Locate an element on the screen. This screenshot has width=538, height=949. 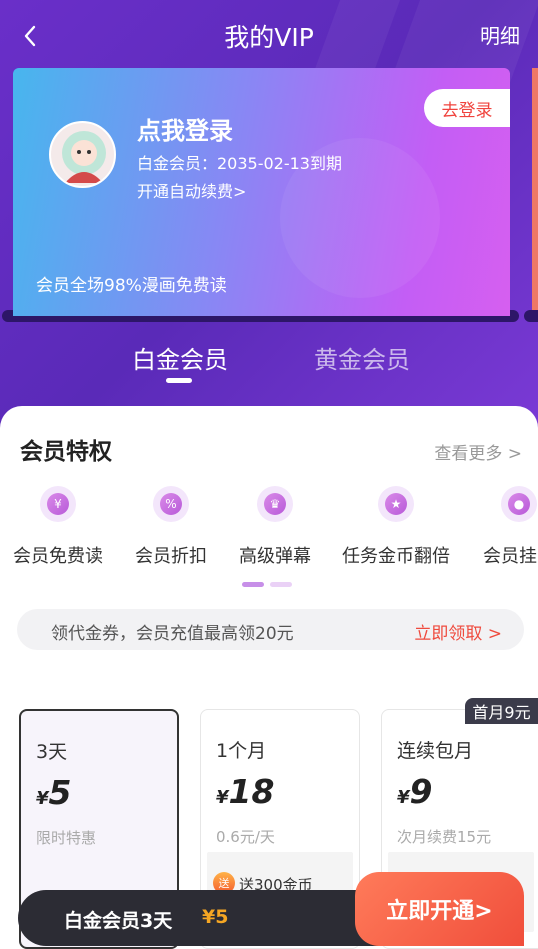
detail-link: 明细 is located at coordinates (500, 34).